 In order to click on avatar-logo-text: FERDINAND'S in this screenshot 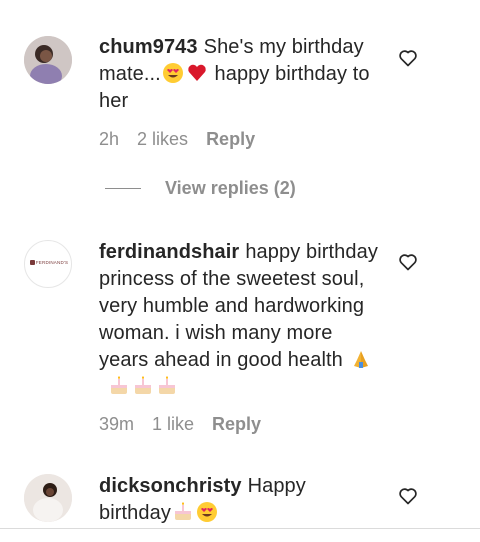, I will do `click(52, 262)`.